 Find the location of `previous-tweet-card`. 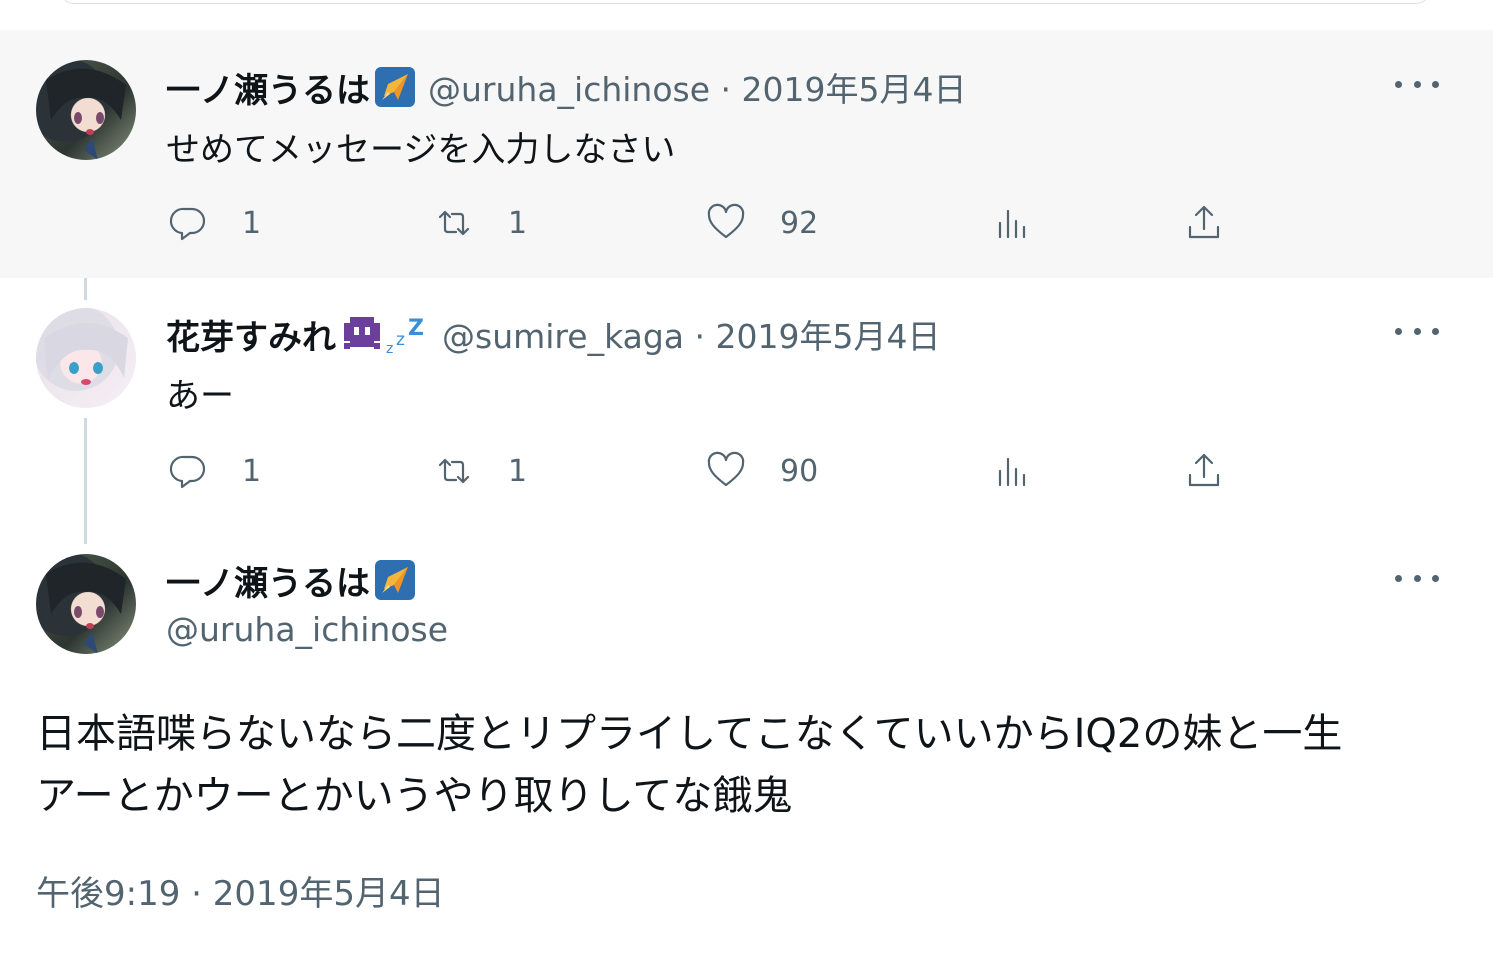

previous-tweet-card is located at coordinates (745, 2).